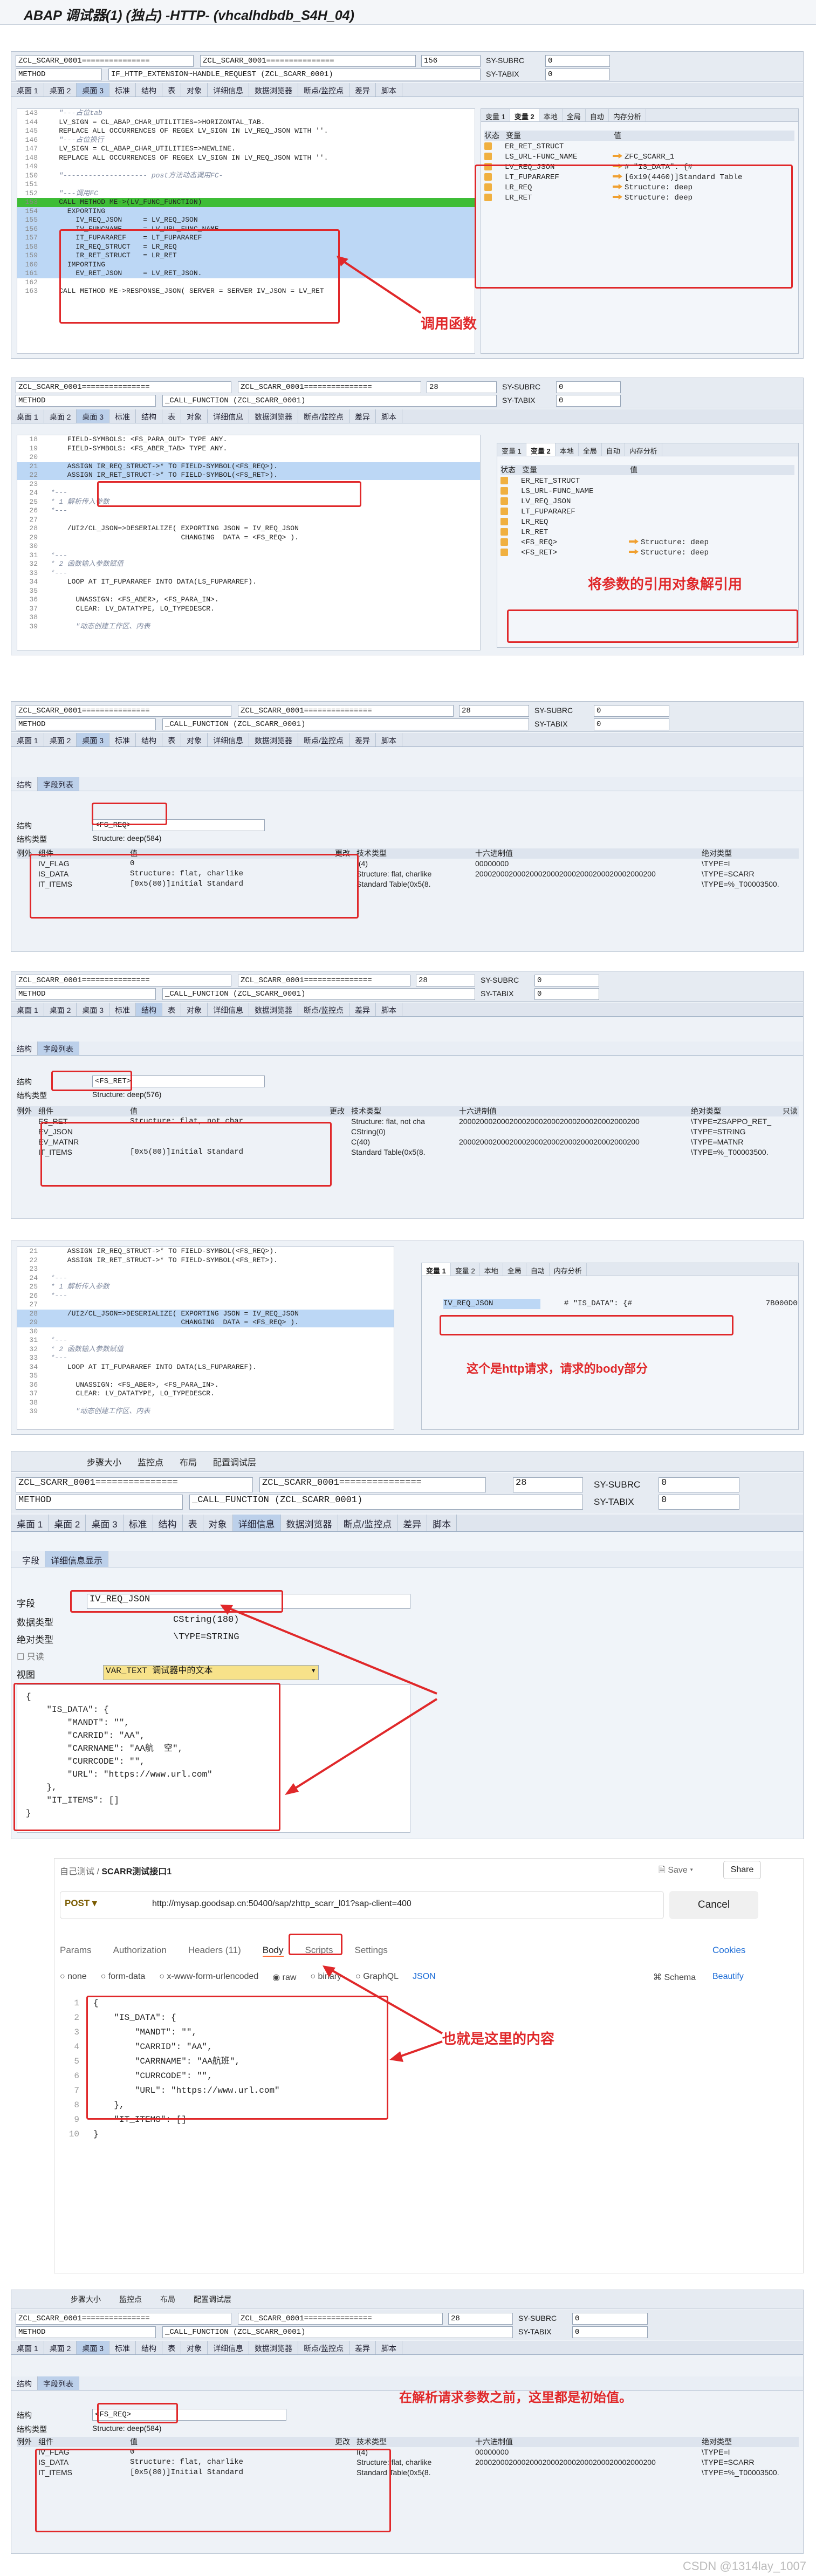  Describe the element at coordinates (620, 1304) in the screenshot. I see `variable-row: IV_REQ_JSON # "IS_DATA": {# 7B000D000` at that location.